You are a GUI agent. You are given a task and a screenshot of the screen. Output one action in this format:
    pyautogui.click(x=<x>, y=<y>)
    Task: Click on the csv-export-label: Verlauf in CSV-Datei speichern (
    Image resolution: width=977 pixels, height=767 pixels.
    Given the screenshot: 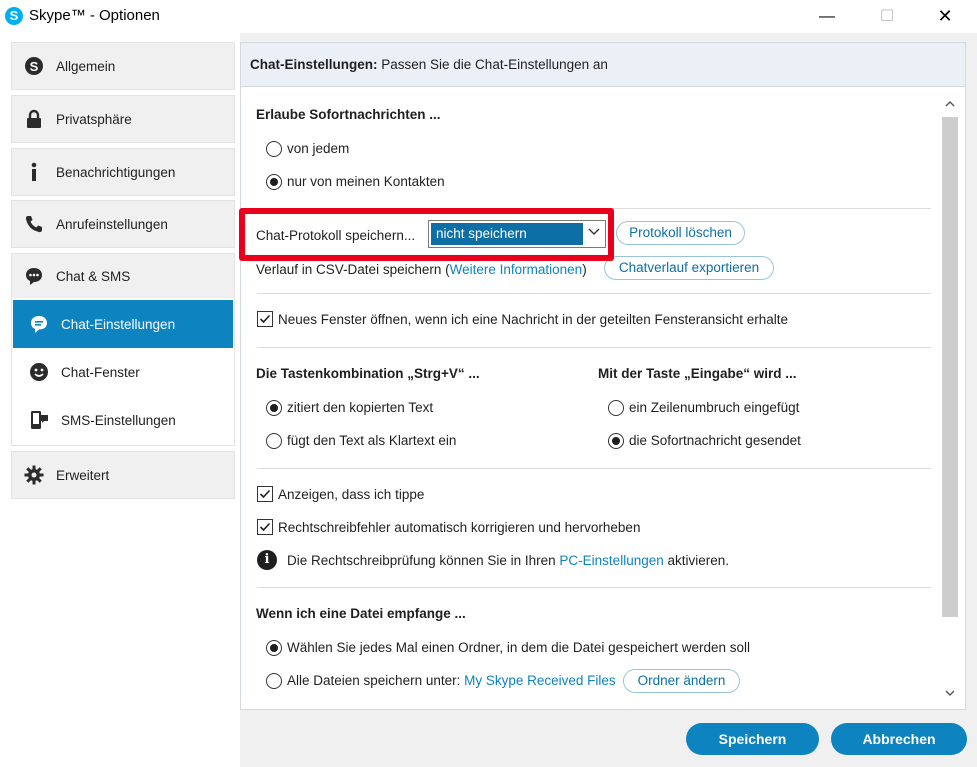 What is the action you would take?
    pyautogui.click(x=353, y=269)
    